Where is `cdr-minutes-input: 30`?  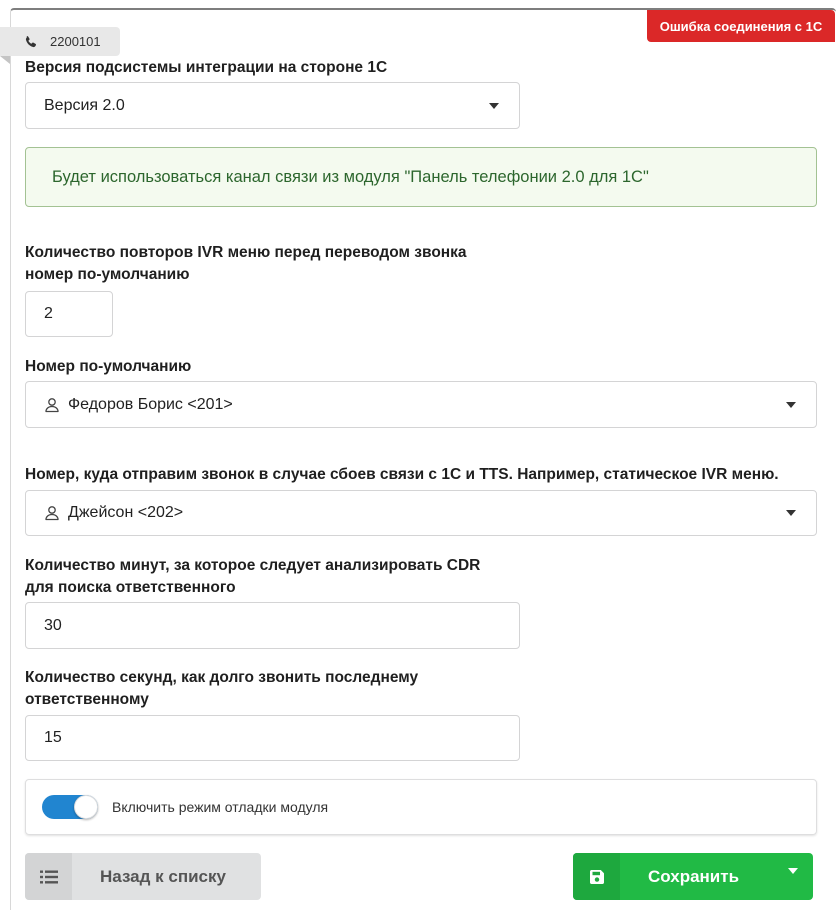
cdr-minutes-input: 30 is located at coordinates (272, 625).